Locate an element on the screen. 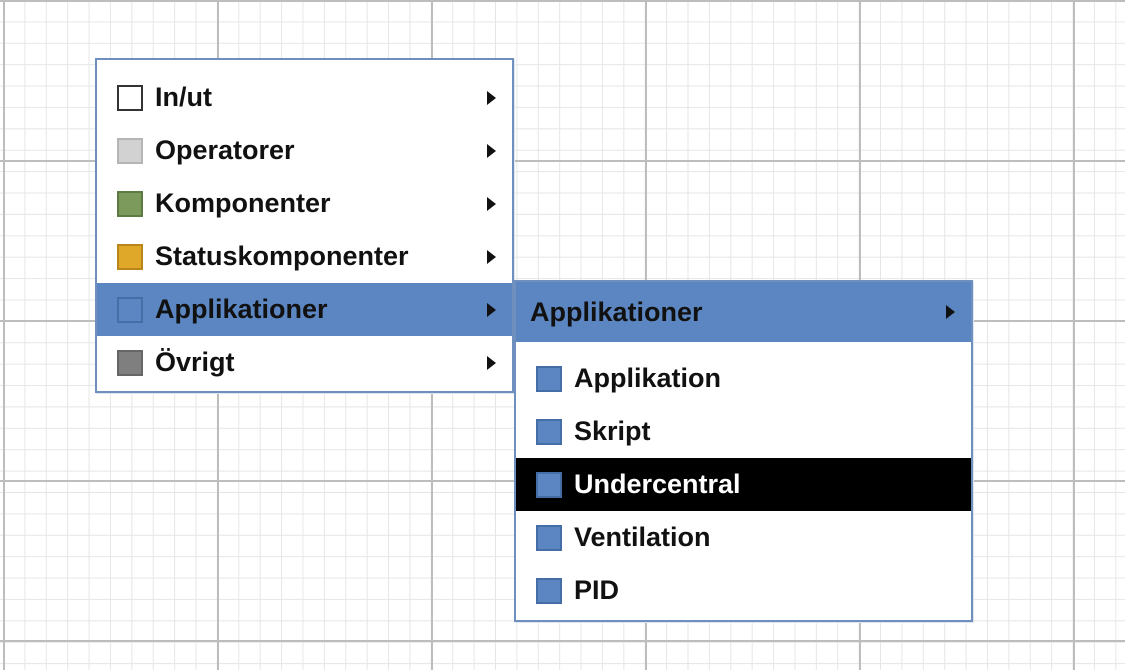 The width and height of the screenshot is (1125, 670). menu-item-label: Övrigt is located at coordinates (195, 362).